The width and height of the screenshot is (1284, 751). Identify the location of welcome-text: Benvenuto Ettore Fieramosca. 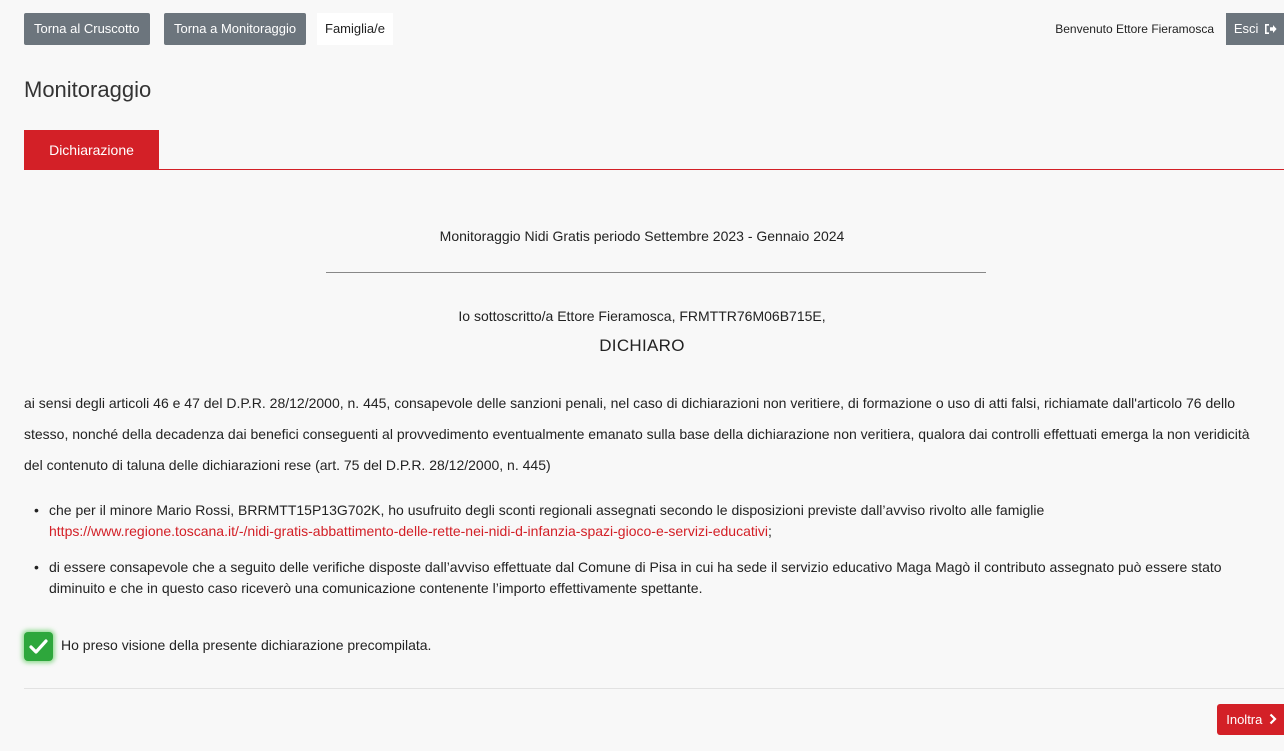
(1134, 29).